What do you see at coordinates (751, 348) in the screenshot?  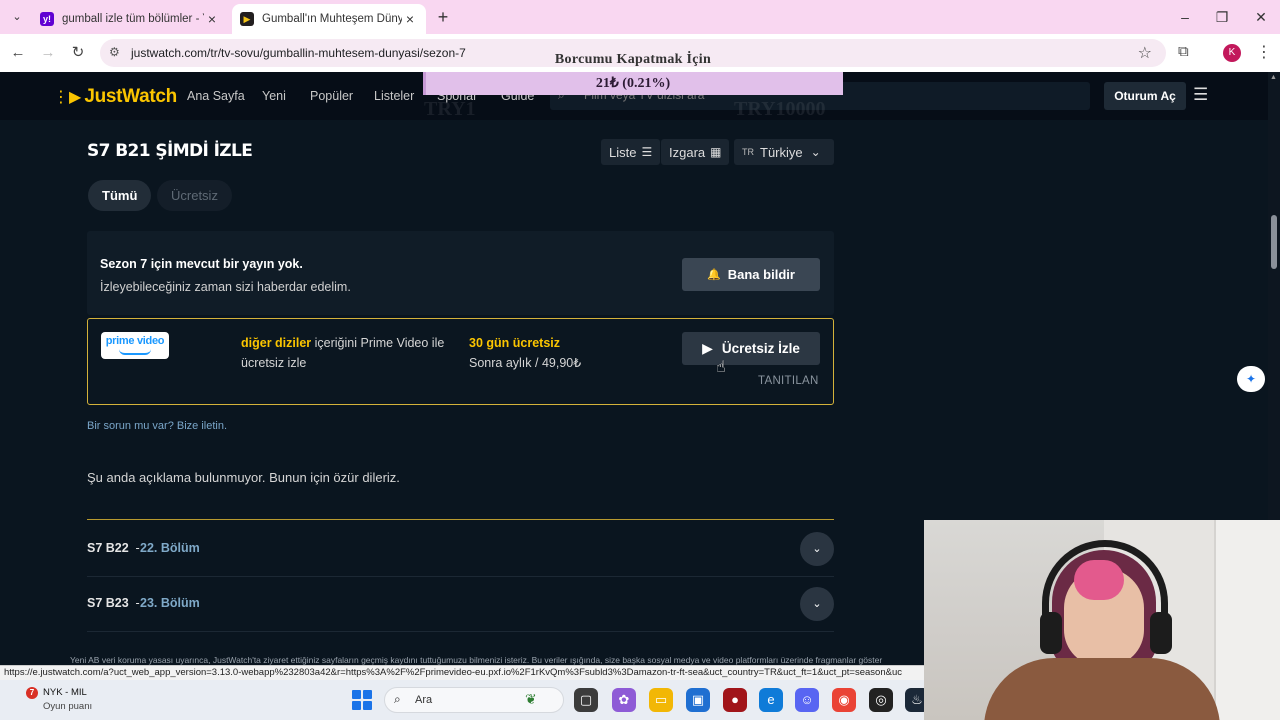 I see `watch-free-button: ▶ Ücretsiz İzle` at bounding box center [751, 348].